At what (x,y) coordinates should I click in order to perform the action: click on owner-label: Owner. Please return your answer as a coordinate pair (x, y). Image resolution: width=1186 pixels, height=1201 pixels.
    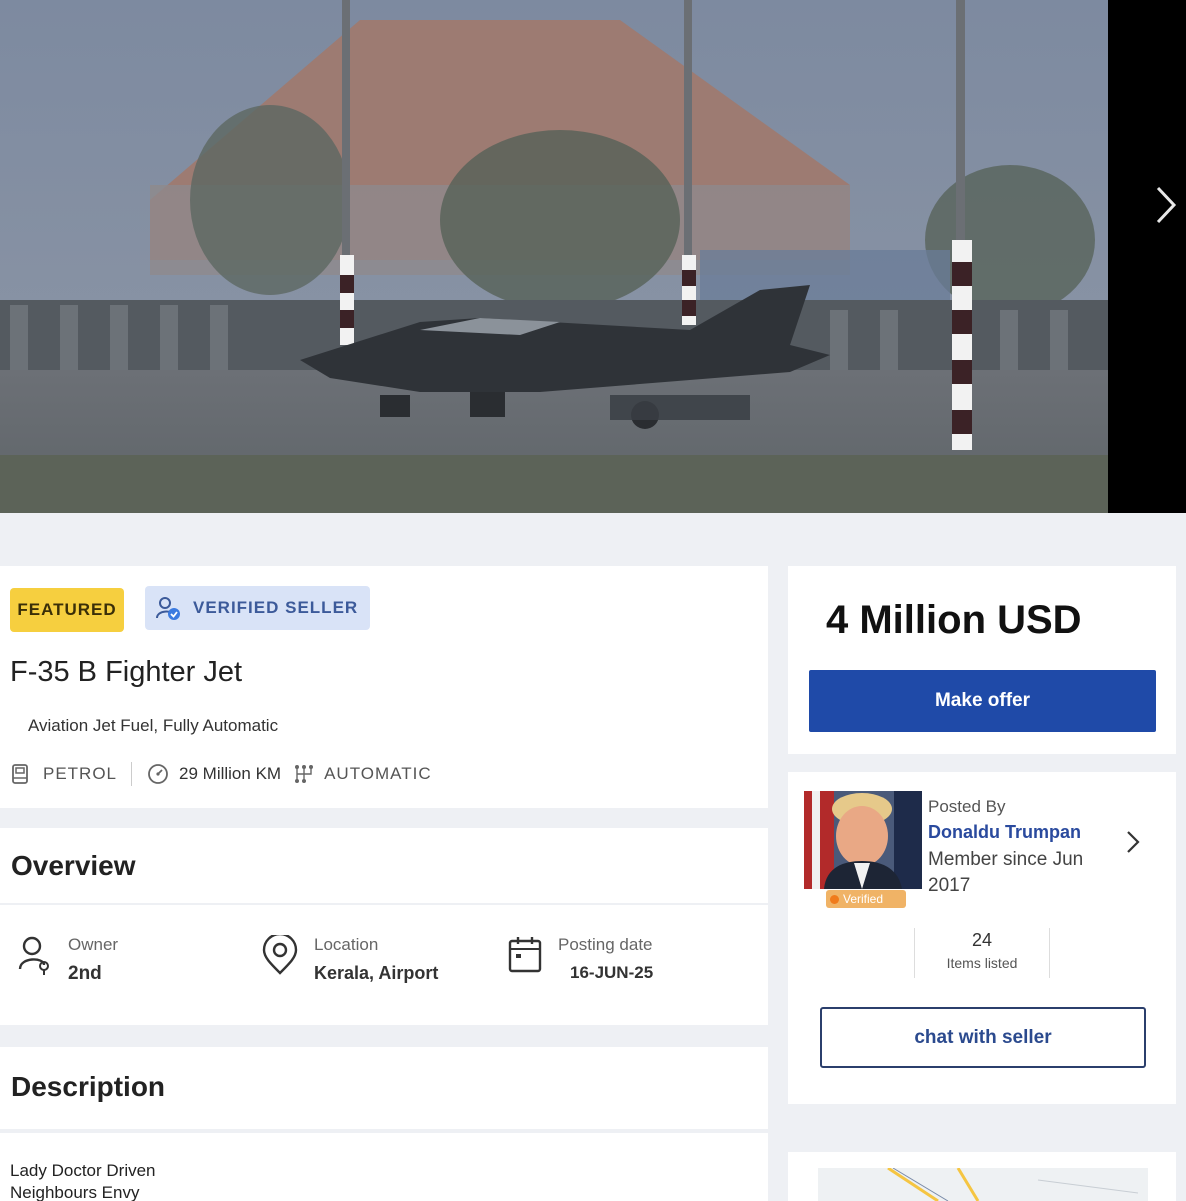
    Looking at the image, I should click on (93, 944).